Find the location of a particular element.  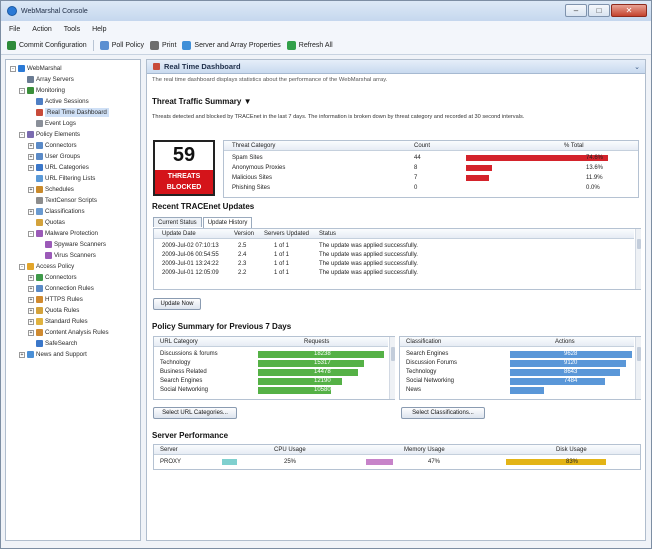

tree-item: Active Sessions is located at coordinates (58, 101).